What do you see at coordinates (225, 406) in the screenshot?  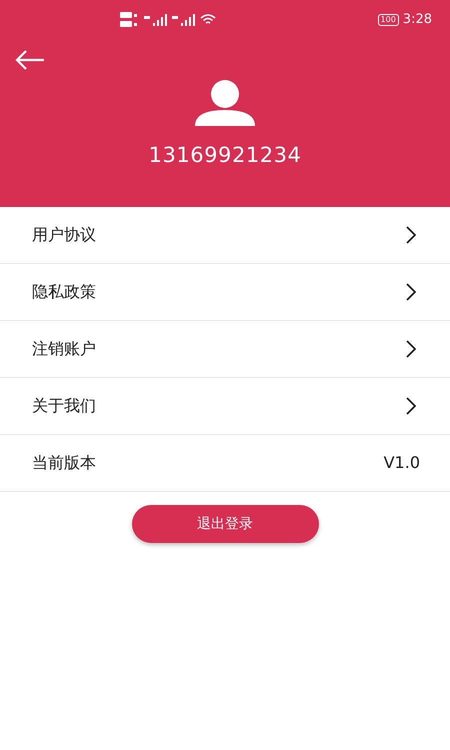 I see `menu-item: 关于我们` at bounding box center [225, 406].